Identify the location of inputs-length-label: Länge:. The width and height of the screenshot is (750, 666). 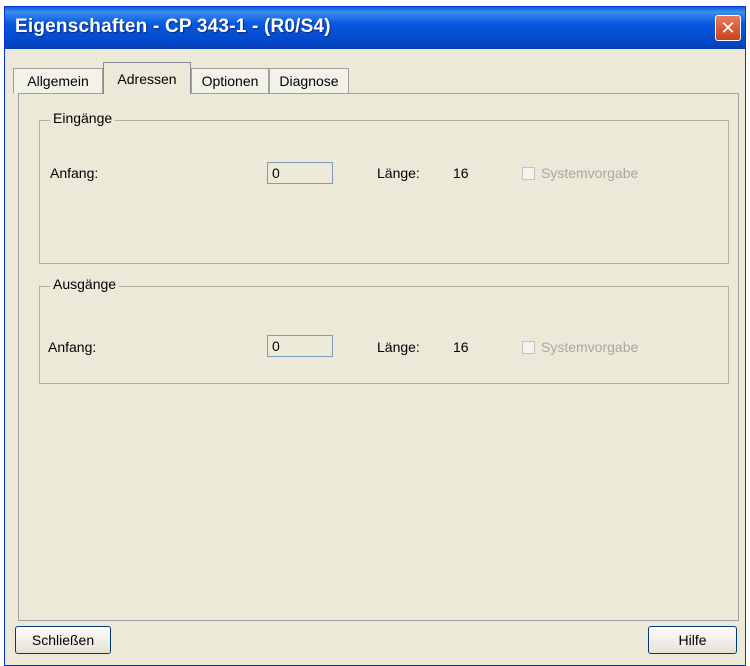
(398, 173).